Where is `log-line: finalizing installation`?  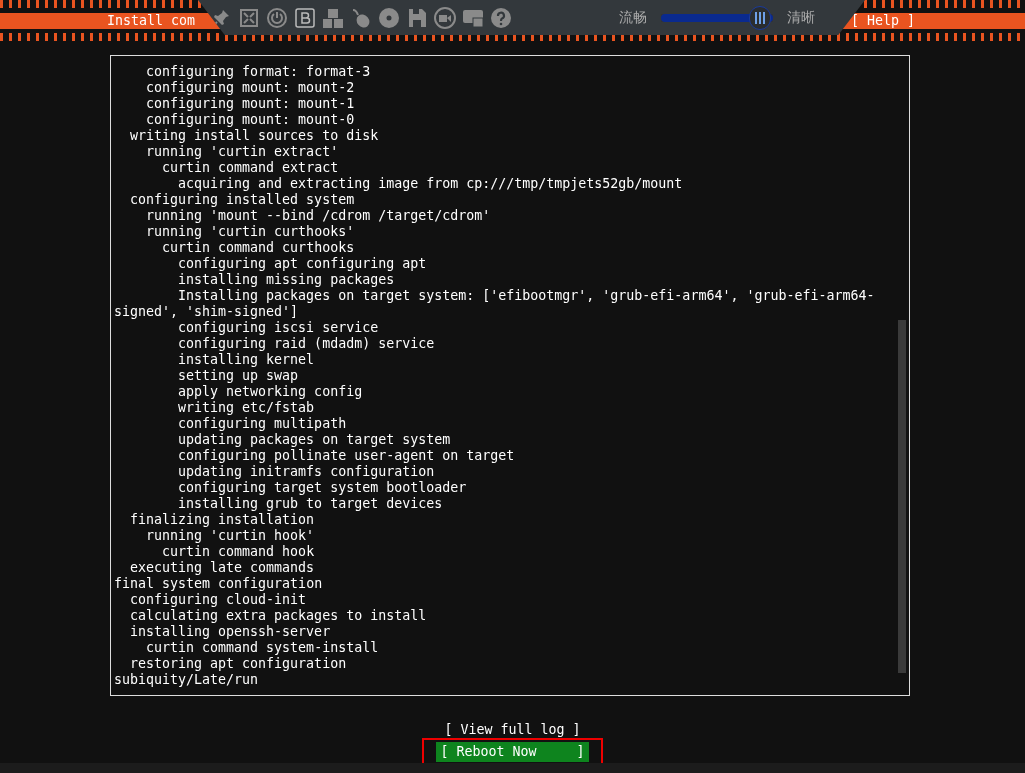
log-line: finalizing installation is located at coordinates (222, 520).